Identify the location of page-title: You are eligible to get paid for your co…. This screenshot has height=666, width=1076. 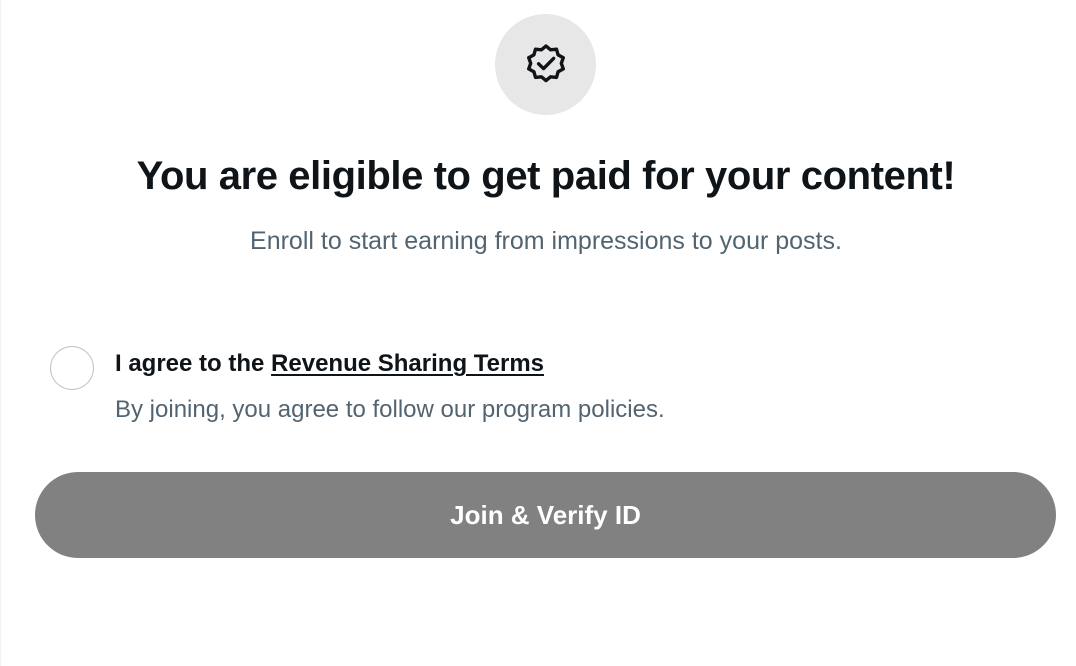
(546, 176).